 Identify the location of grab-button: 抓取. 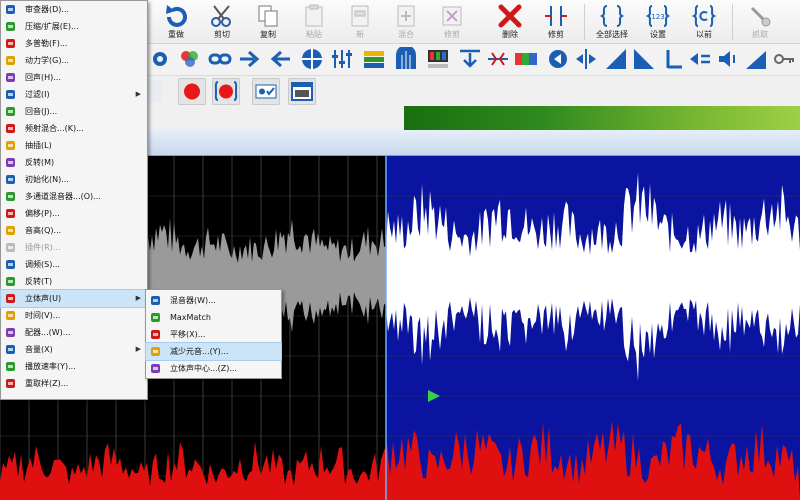
(760, 22).